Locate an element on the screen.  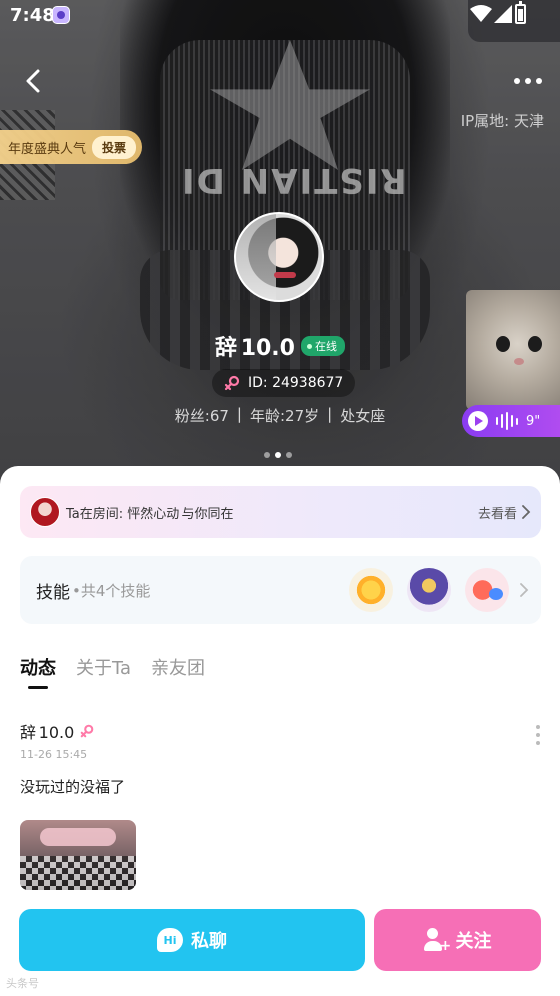
skill-game-hero-icon is located at coordinates (429, 590).